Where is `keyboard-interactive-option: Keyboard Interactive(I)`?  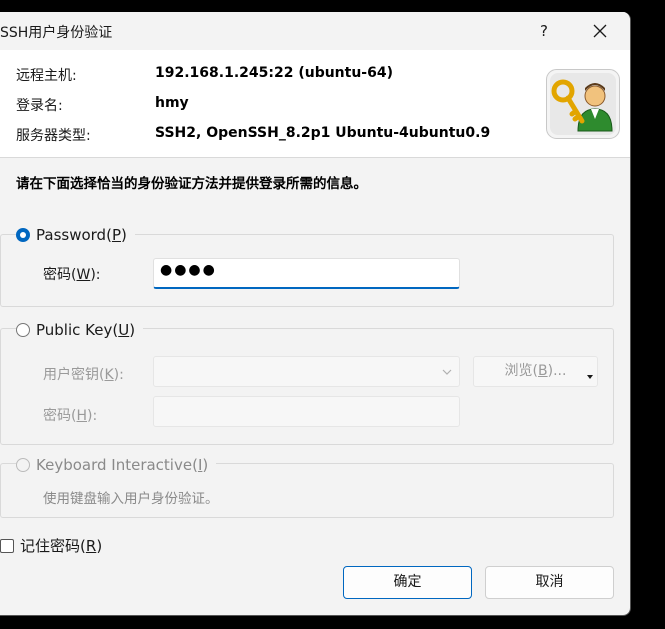 keyboard-interactive-option: Keyboard Interactive(I) is located at coordinates (116, 465).